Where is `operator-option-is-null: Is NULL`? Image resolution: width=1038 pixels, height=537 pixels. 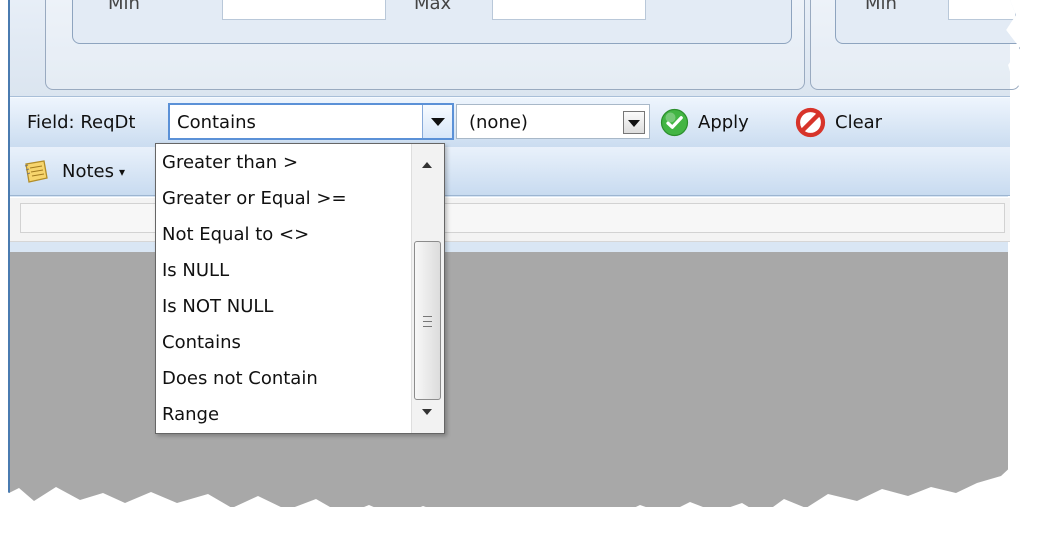 operator-option-is-null: Is NULL is located at coordinates (283, 270).